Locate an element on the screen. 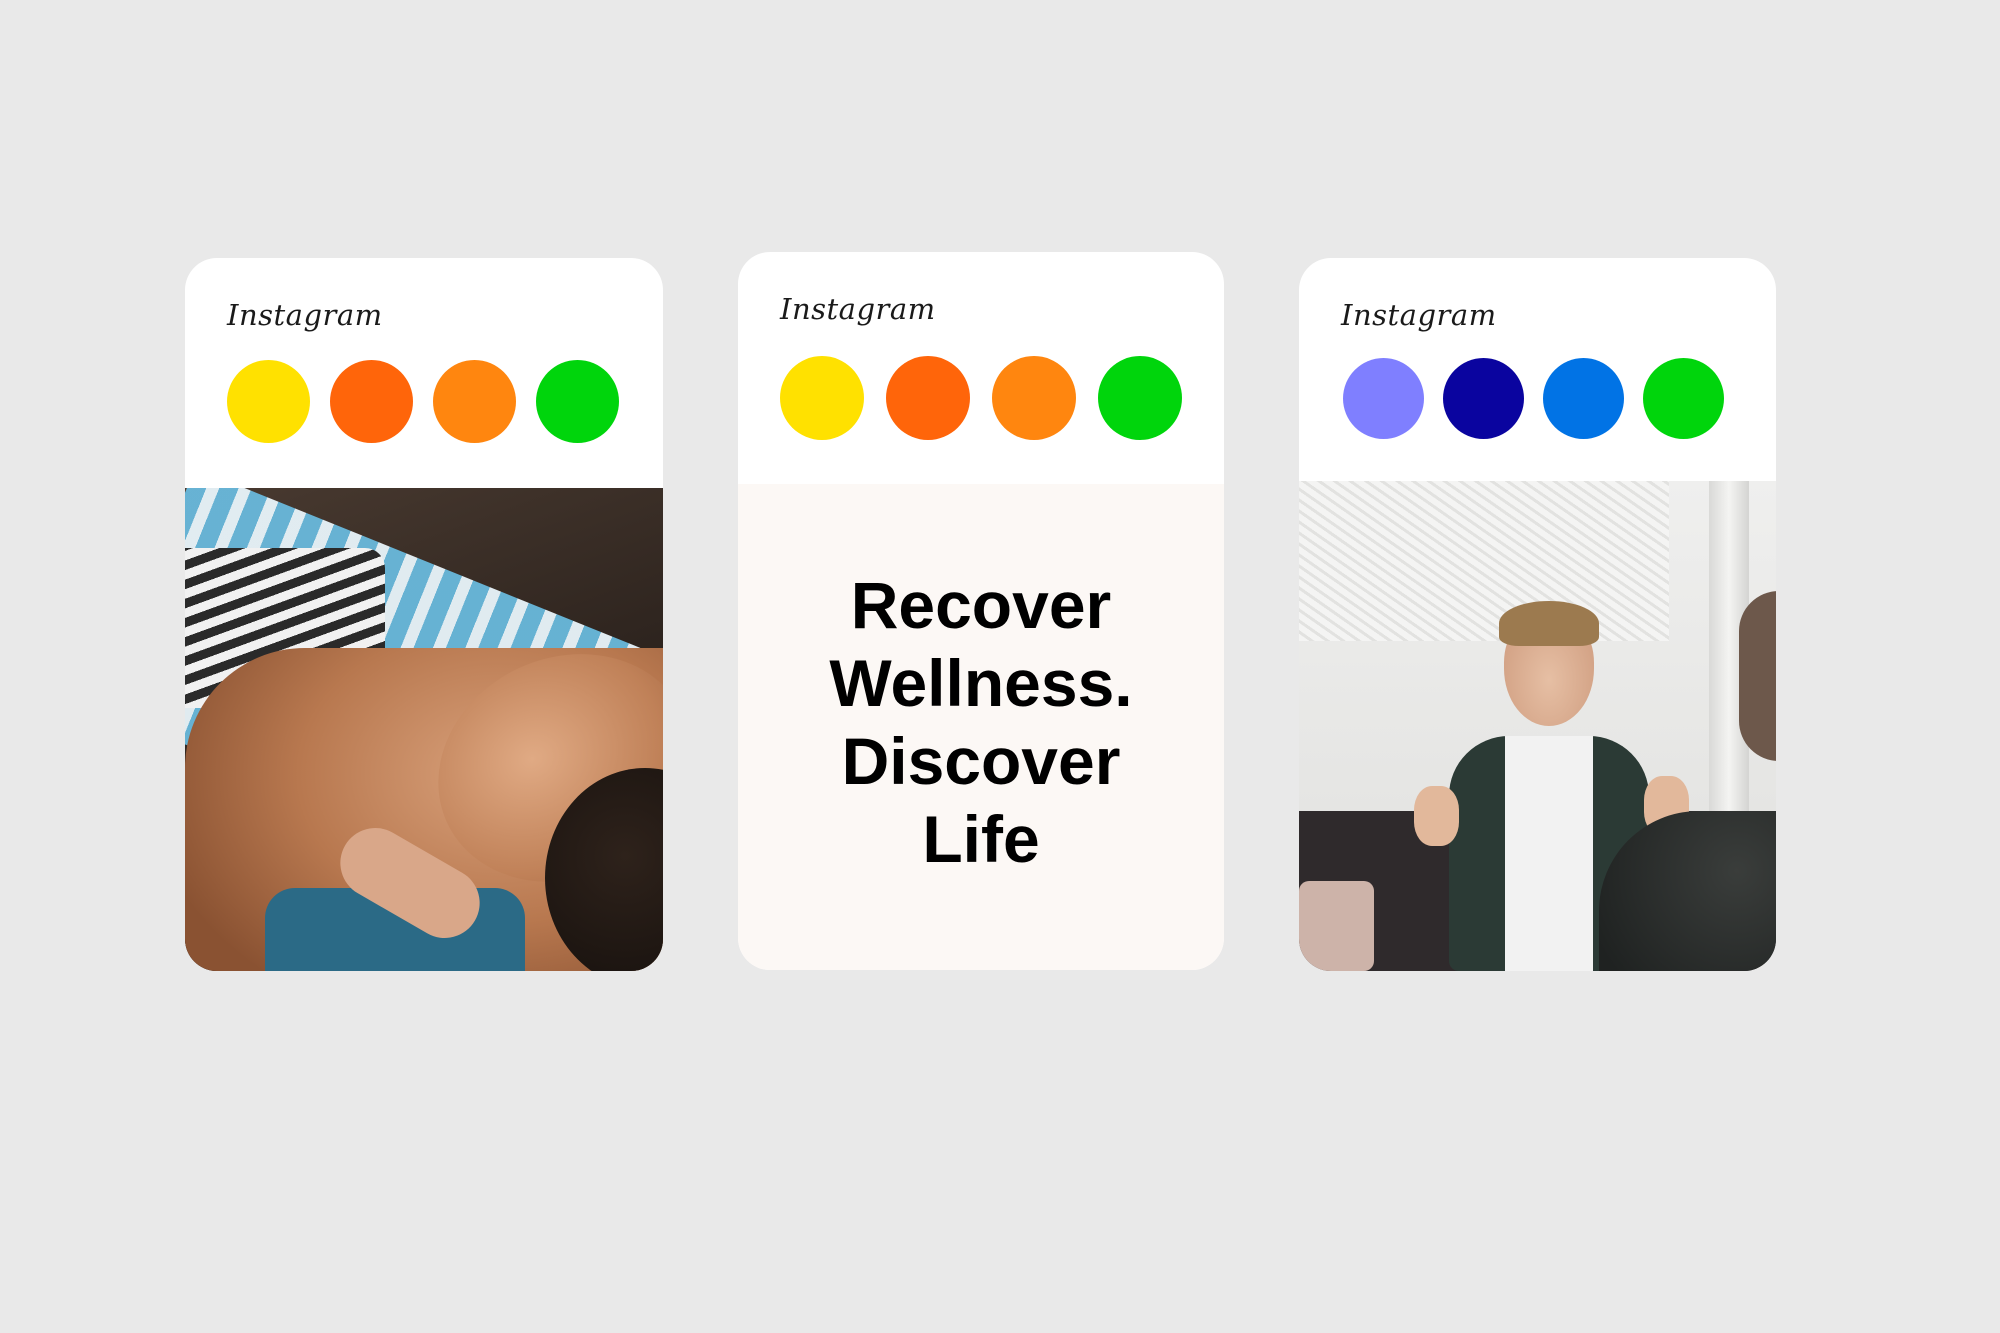 This screenshot has width=2000, height=1333. instagram-card-1: Instagram is located at coordinates (424, 614).